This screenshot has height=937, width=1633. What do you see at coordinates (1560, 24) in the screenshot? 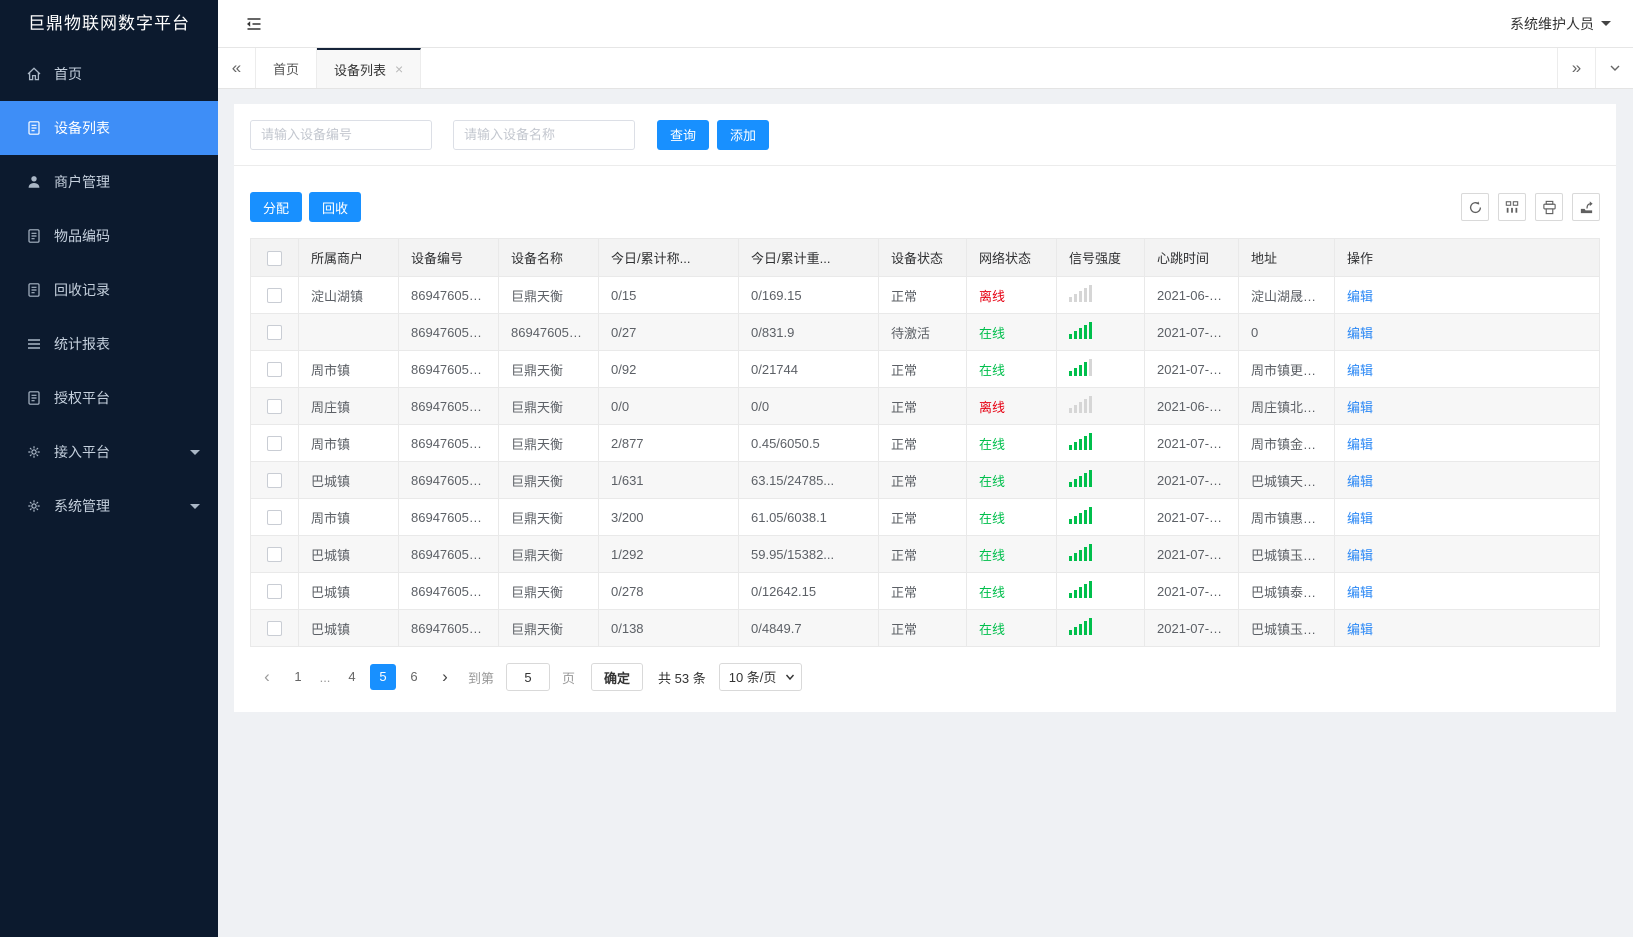
I see `user-menu: 系统维护人员` at bounding box center [1560, 24].